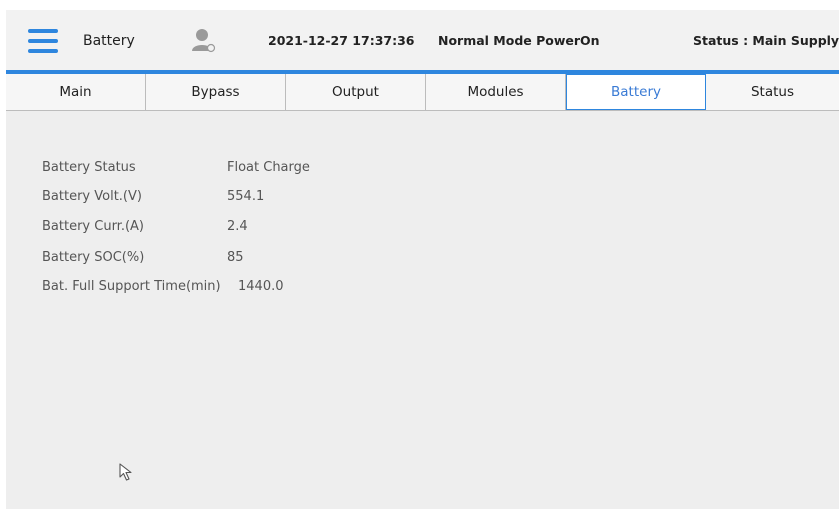 The image size is (839, 509). What do you see at coordinates (772, 92) in the screenshot?
I see `tab-status: Status` at bounding box center [772, 92].